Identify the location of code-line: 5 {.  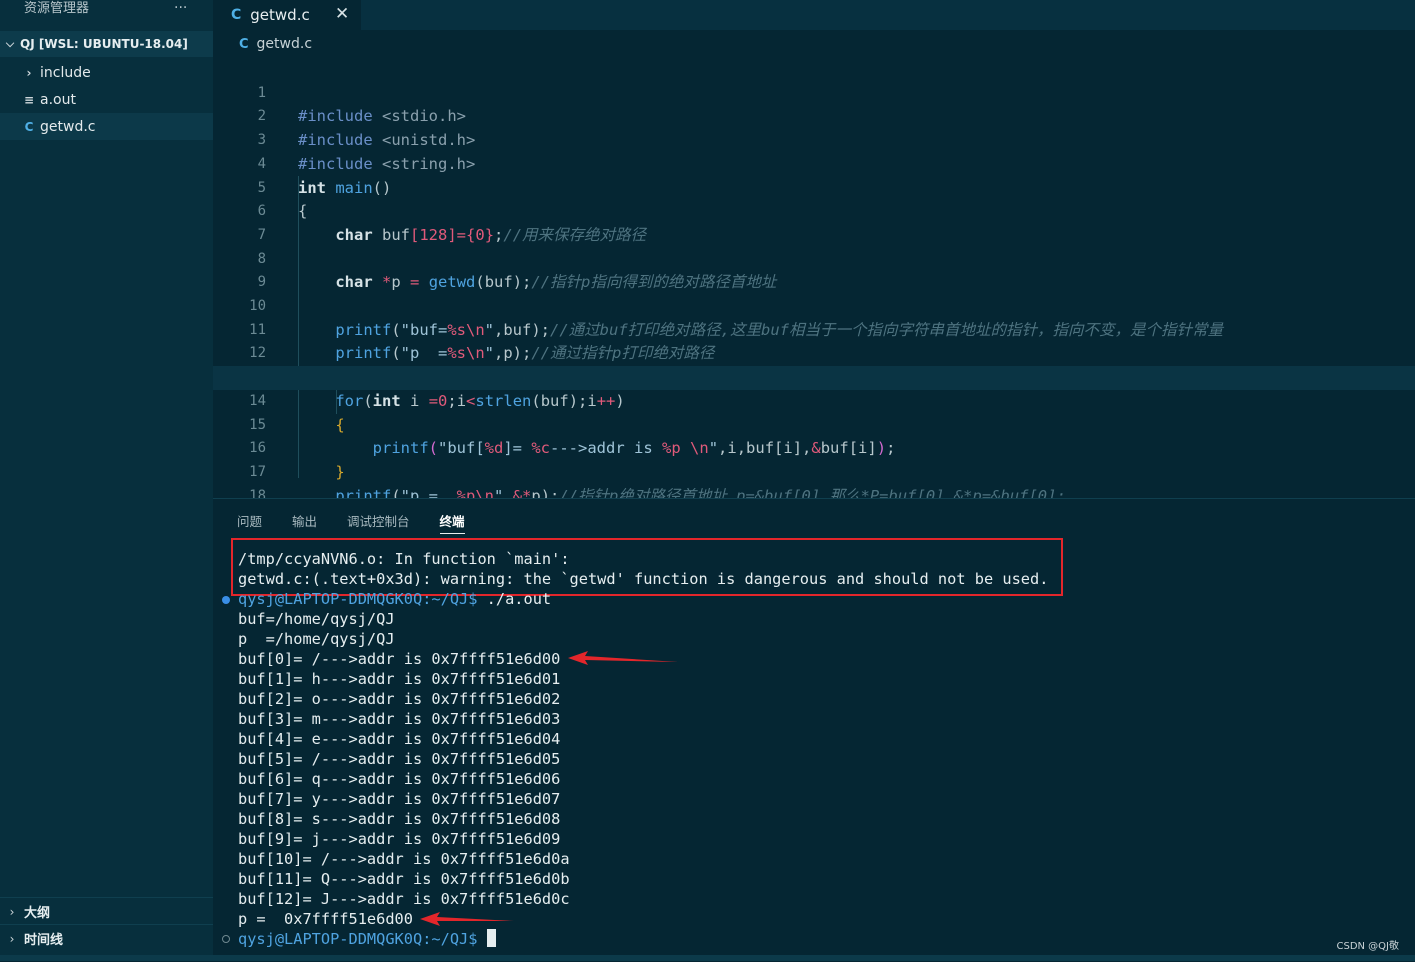
(814, 187).